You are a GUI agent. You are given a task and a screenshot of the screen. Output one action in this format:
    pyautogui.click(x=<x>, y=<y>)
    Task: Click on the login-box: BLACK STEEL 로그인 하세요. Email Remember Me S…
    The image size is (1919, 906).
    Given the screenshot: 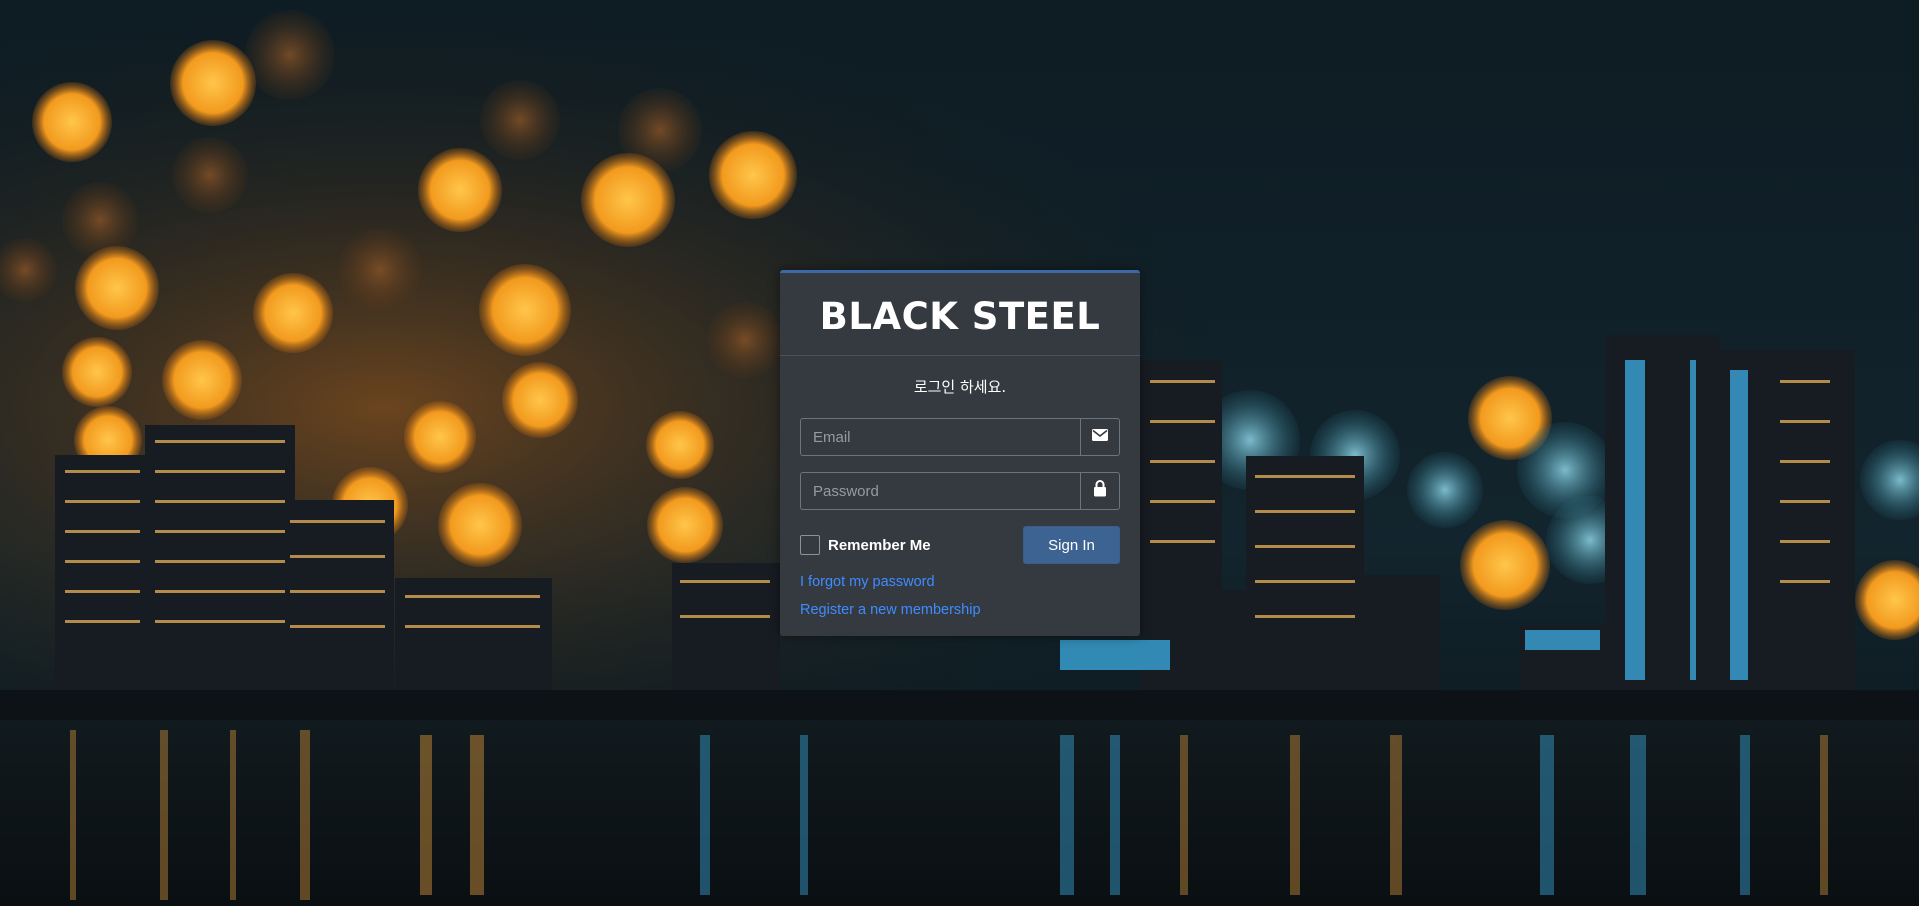 What is the action you would take?
    pyautogui.click(x=960, y=453)
    